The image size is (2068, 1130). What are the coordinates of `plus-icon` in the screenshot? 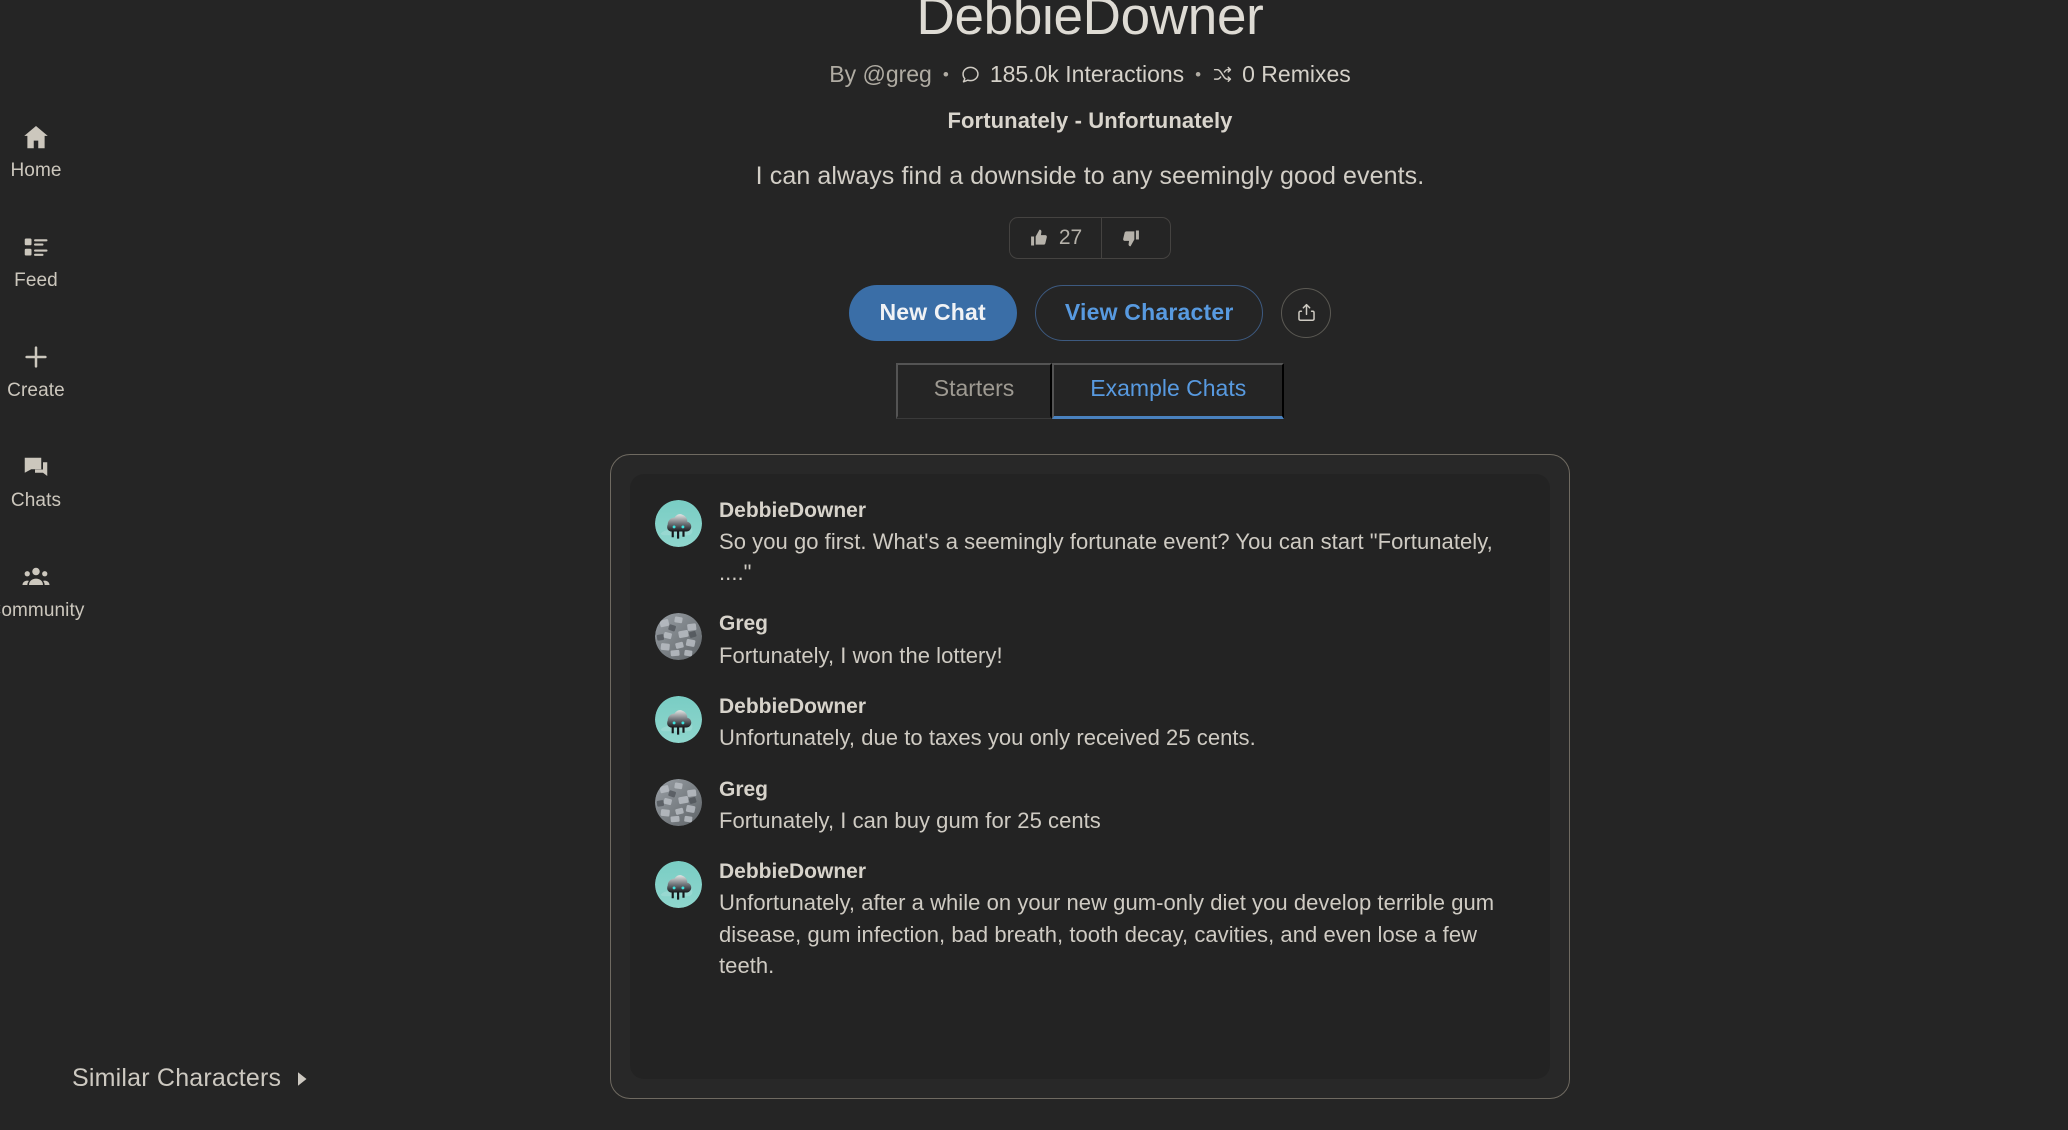 It's located at (36, 357).